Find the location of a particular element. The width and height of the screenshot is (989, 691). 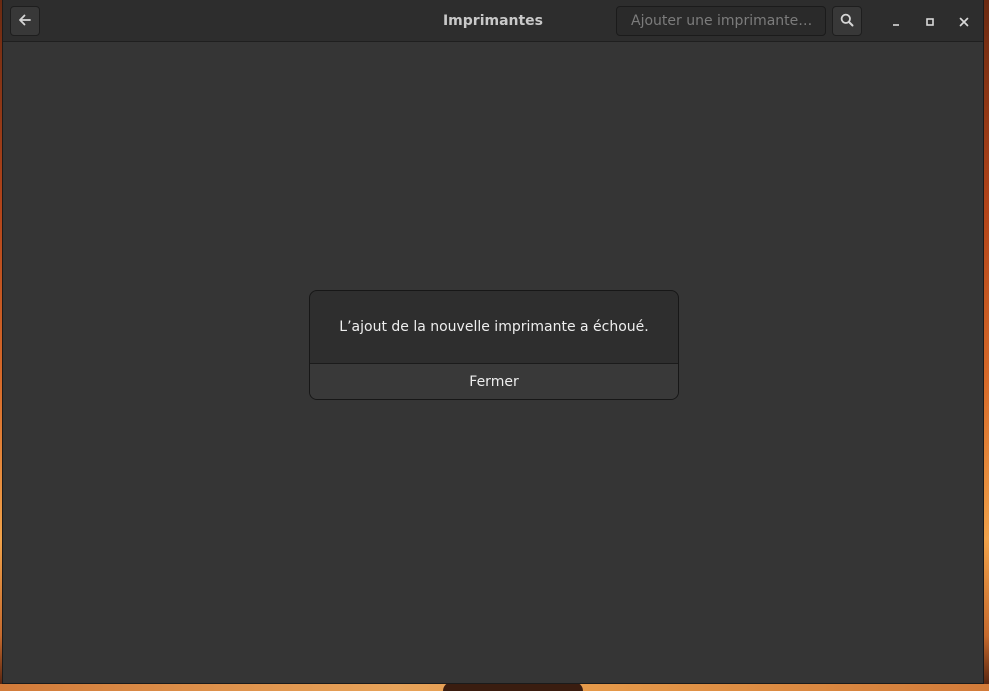

search-button is located at coordinates (847, 21).